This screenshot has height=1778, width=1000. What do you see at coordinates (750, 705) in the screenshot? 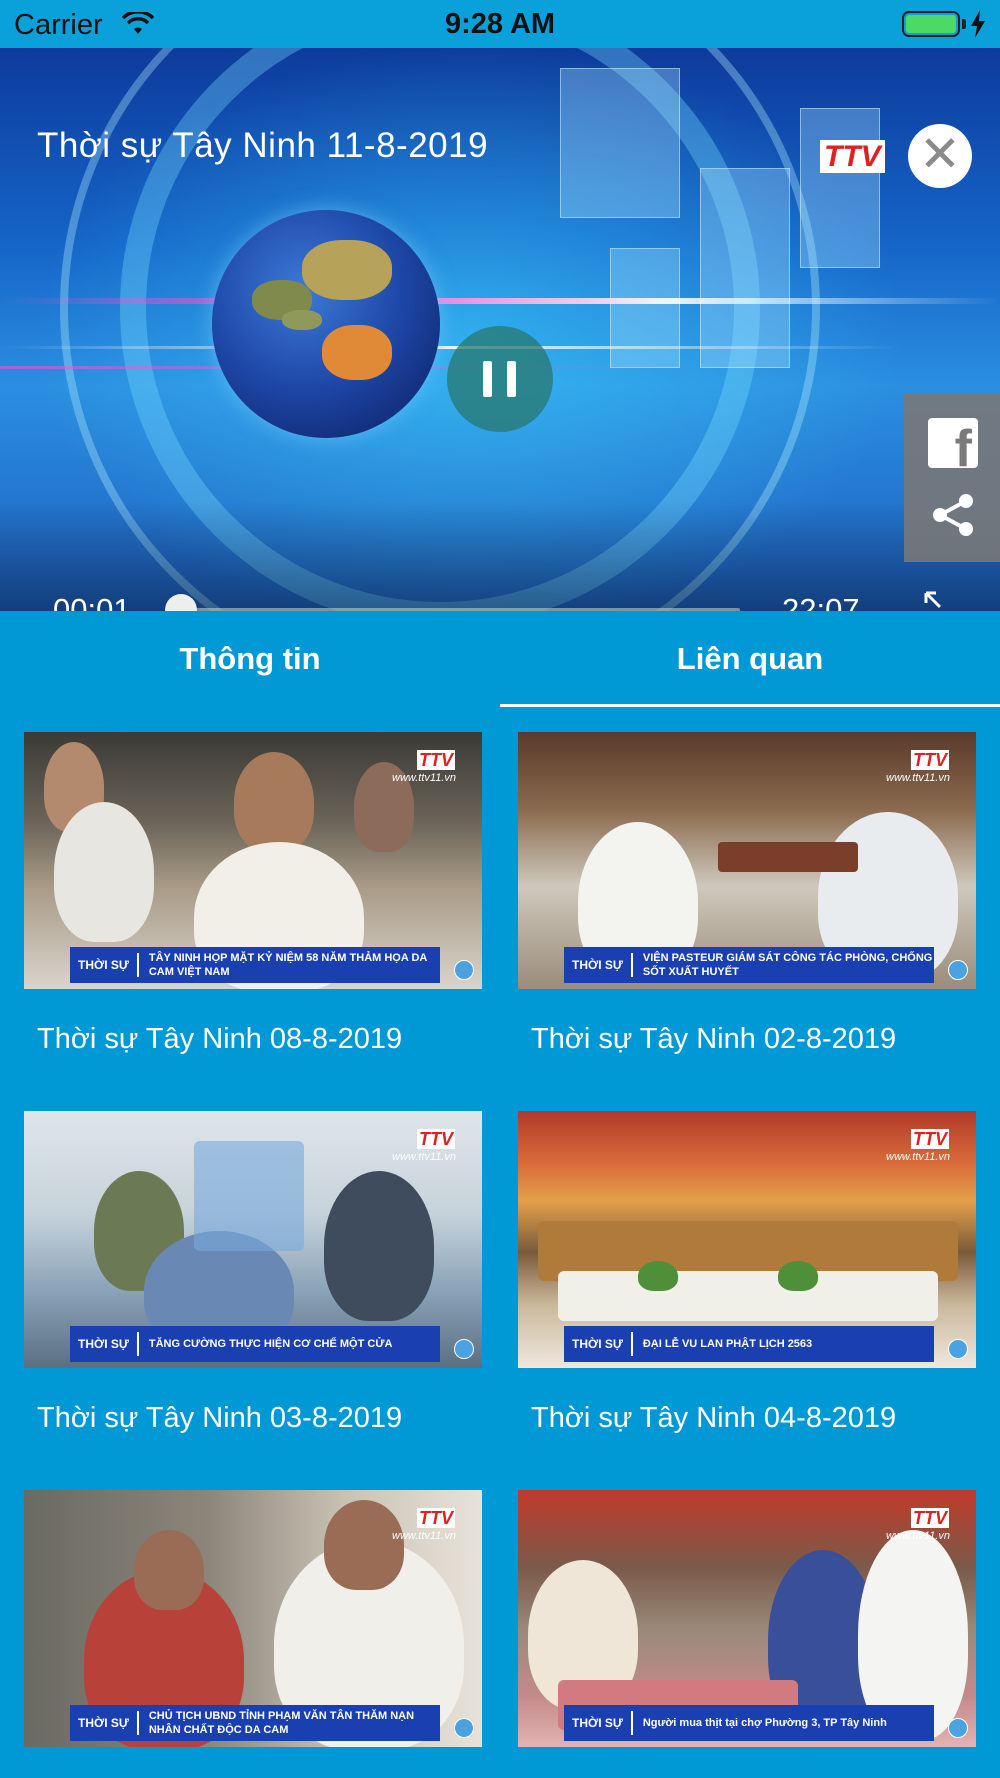
I see `tab-selected-indicator` at bounding box center [750, 705].